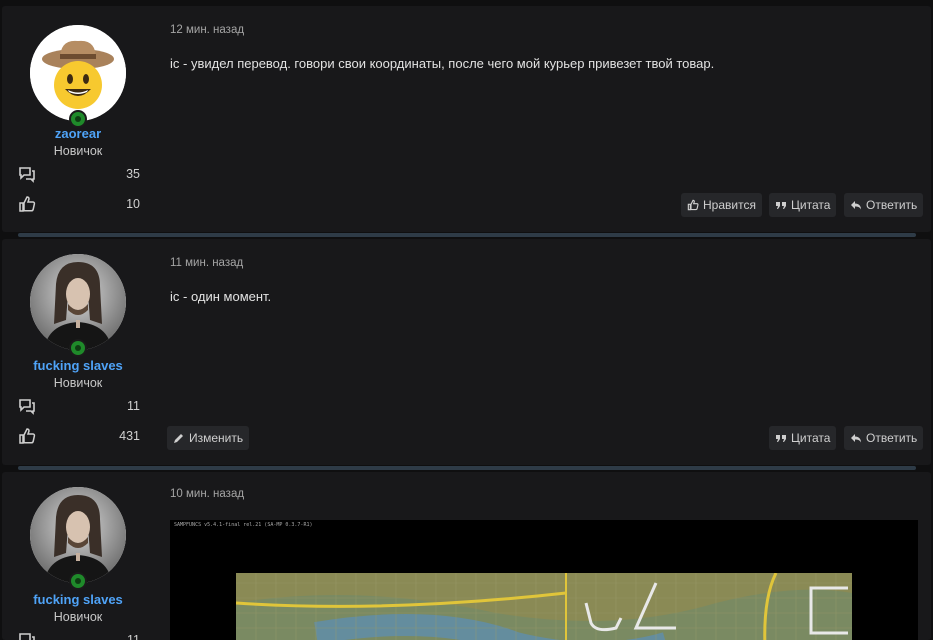  Describe the element at coordinates (79, 436) in the screenshot. I see `reactions-stat: 431` at that location.